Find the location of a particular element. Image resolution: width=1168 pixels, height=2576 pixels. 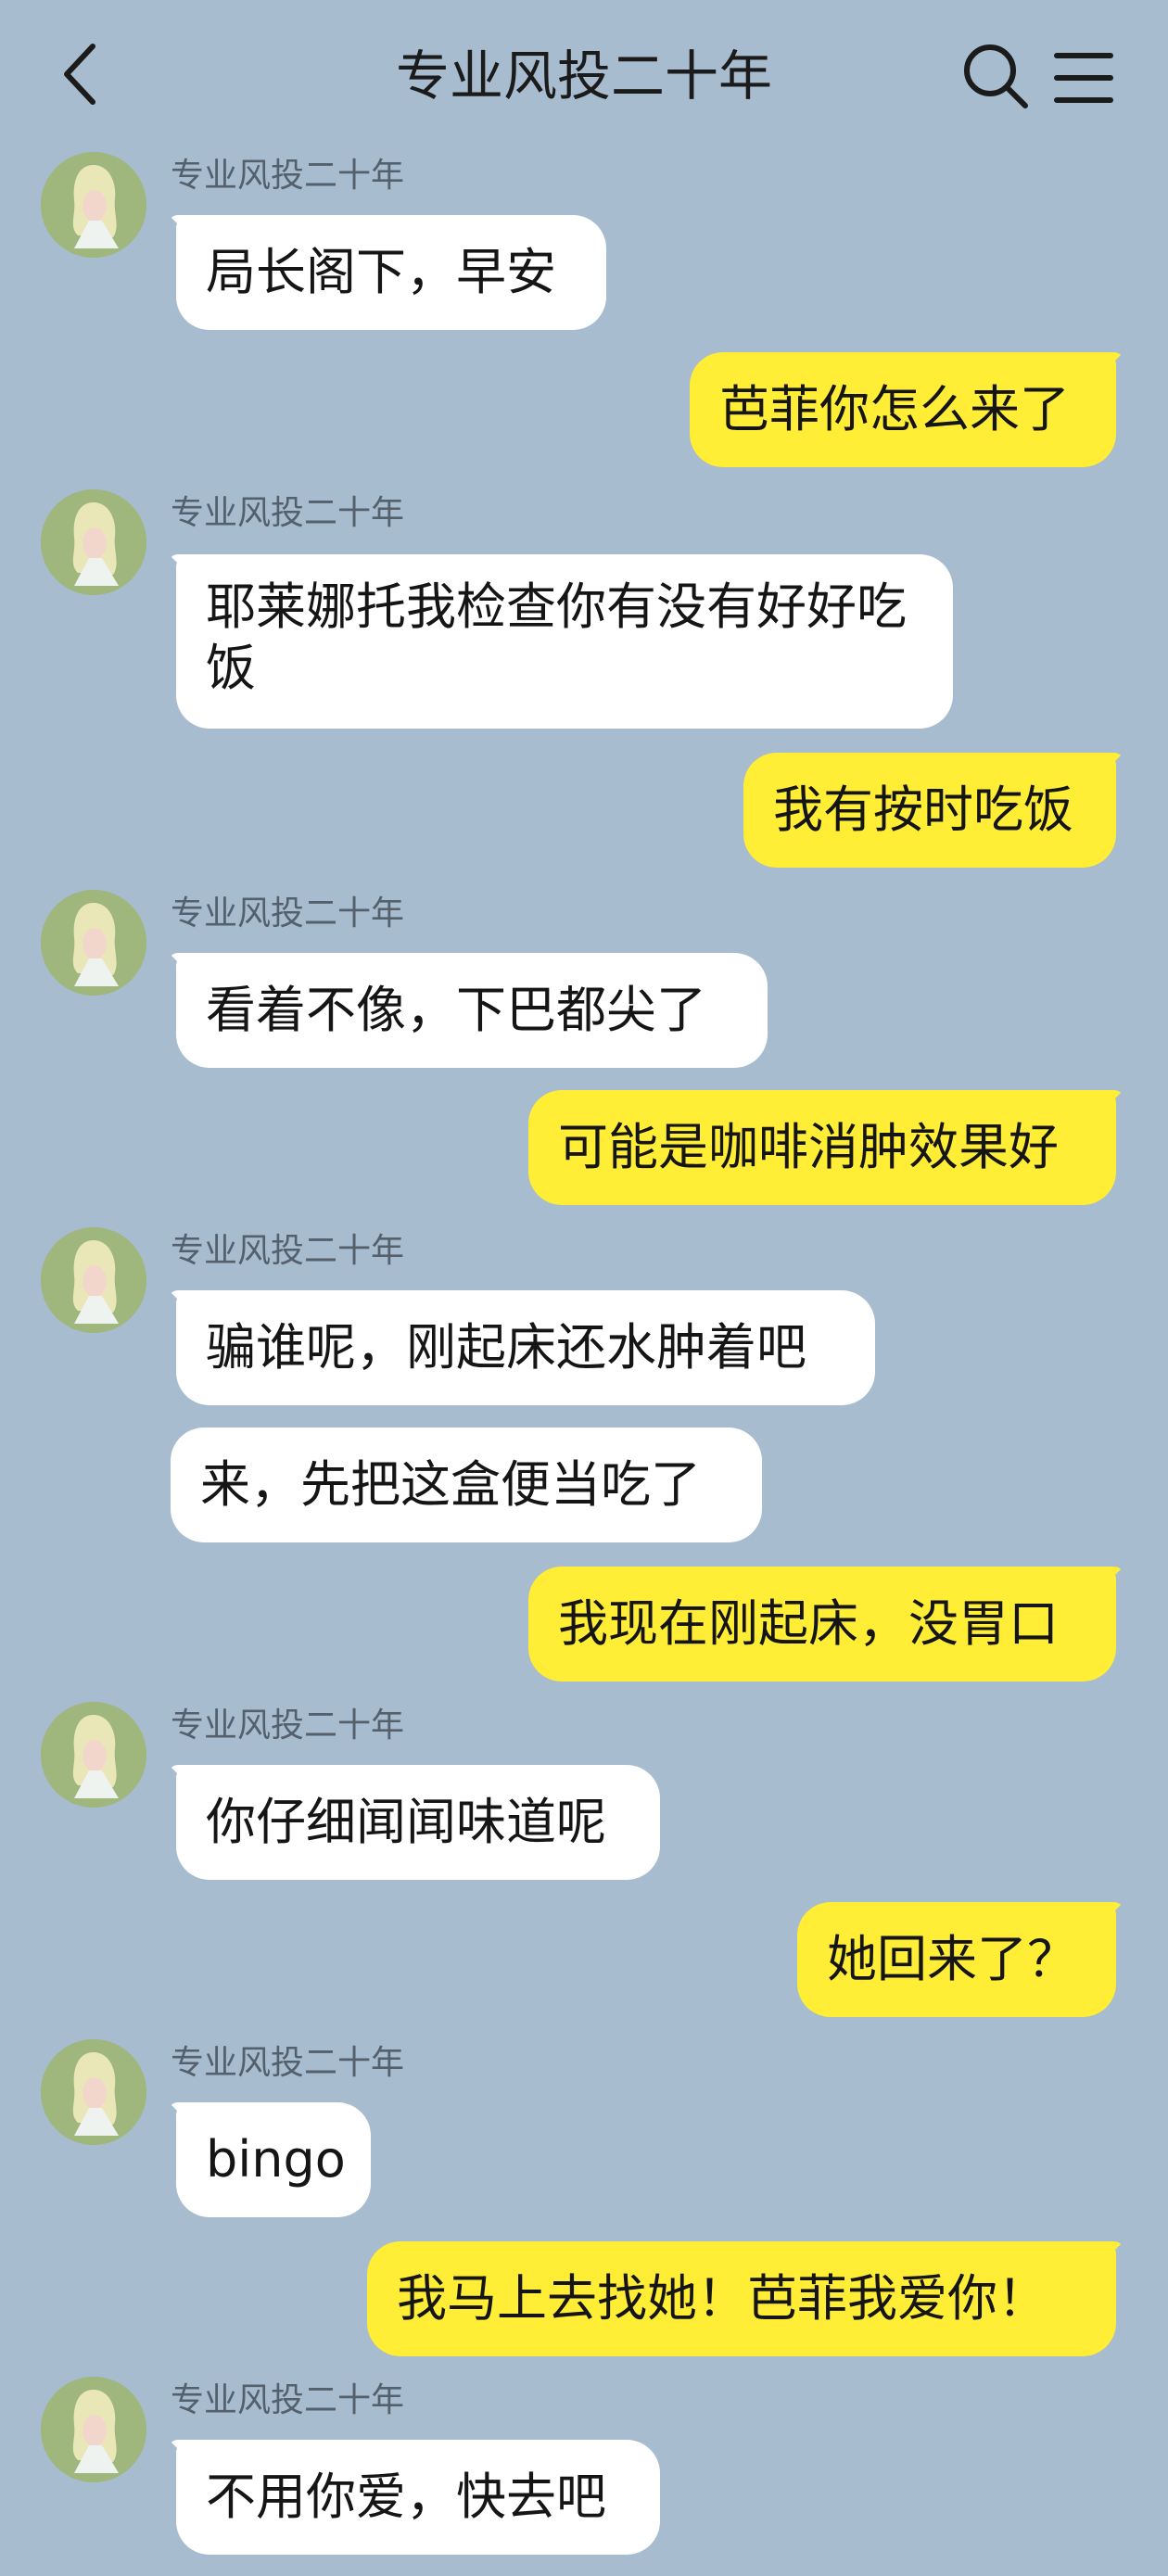

message-bubble: 你仔细闻闻味道呢 is located at coordinates (418, 1822).